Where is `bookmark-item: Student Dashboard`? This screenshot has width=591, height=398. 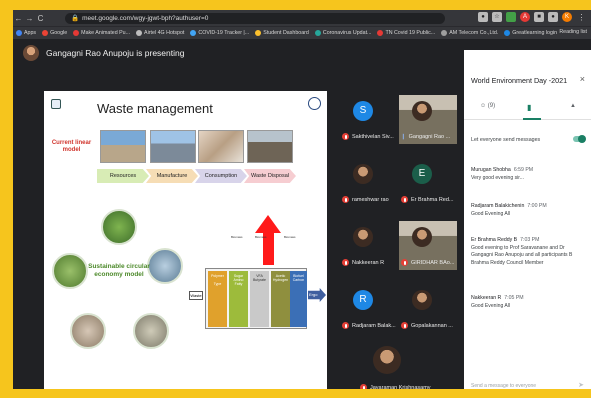 bookmark-item: Student Dashboard is located at coordinates (282, 33).